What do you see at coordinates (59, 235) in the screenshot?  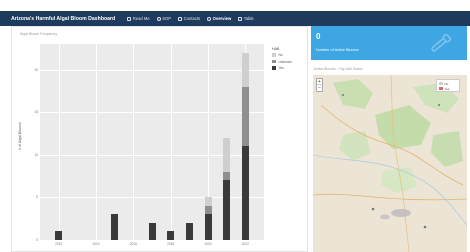 I see `bar-yes-2012` at bounding box center [59, 235].